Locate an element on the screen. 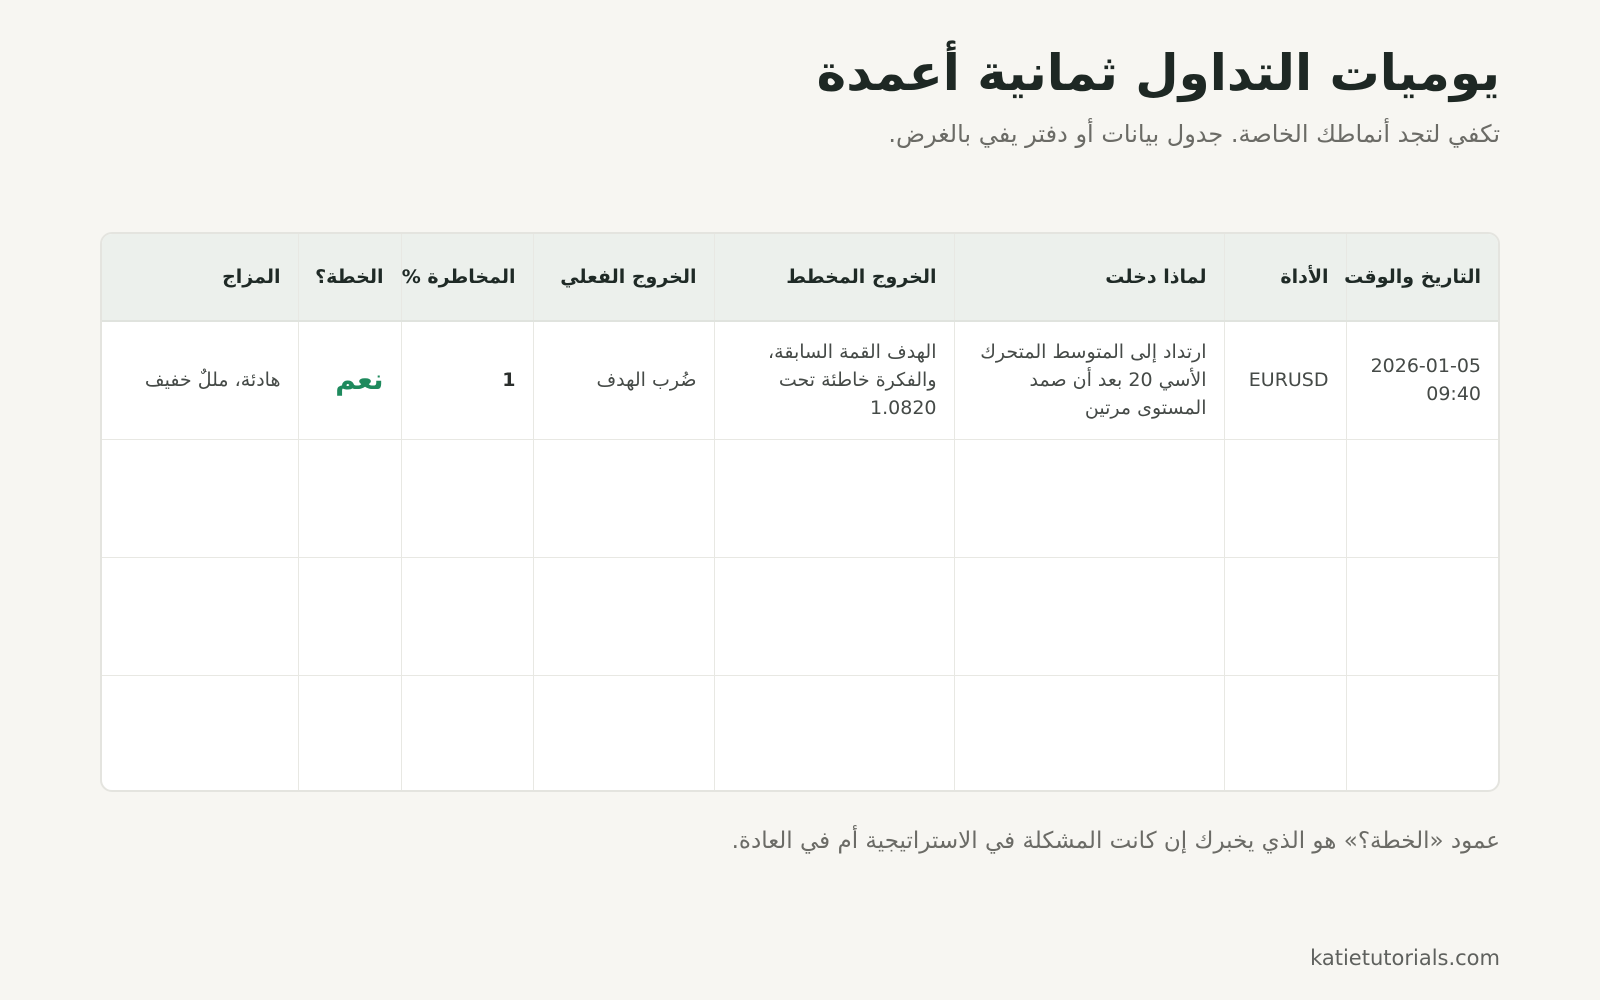  column-header-instrument: الأداة is located at coordinates (1284, 278).